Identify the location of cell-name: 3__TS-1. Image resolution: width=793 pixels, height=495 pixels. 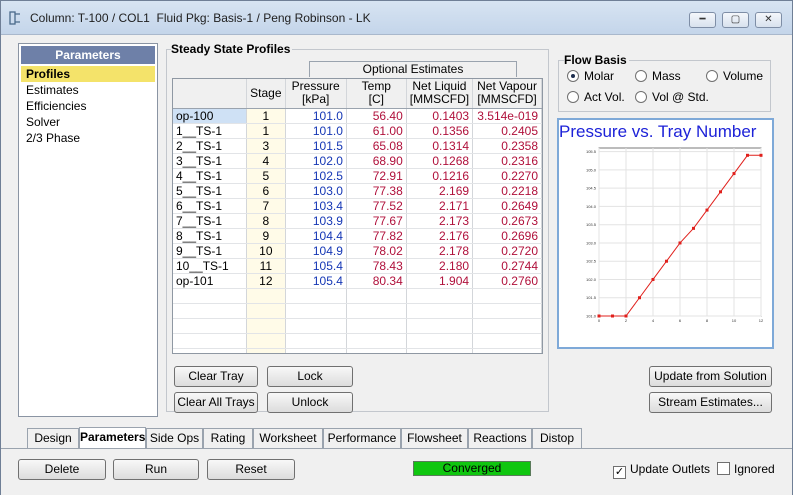
(210, 161).